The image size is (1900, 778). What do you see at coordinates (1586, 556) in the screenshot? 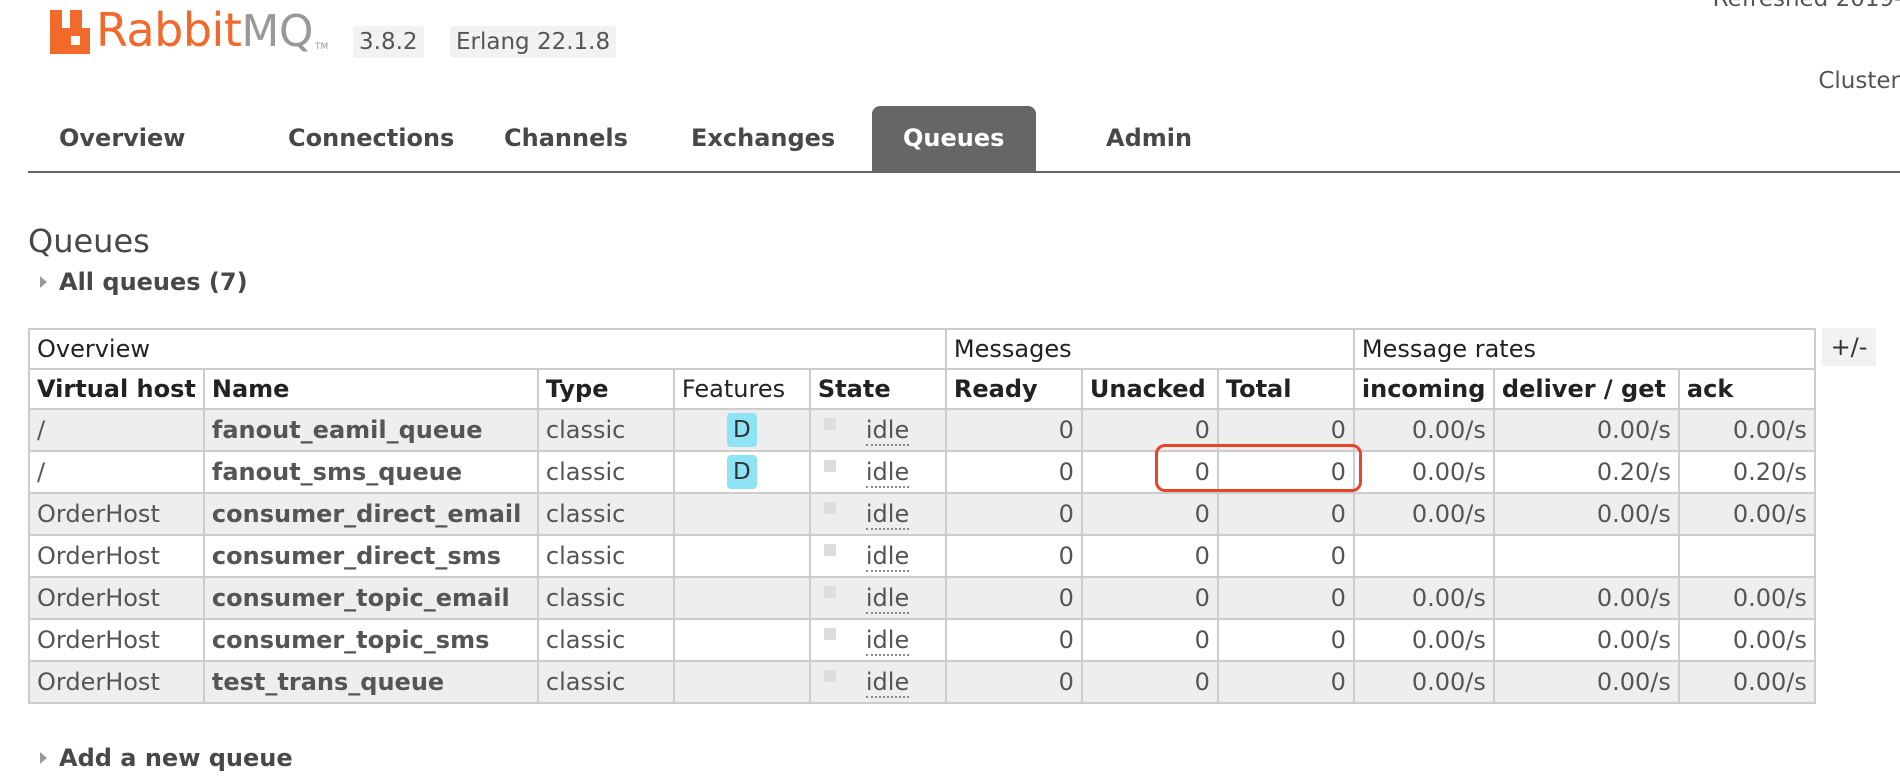
I see `deliver-rate-cell` at bounding box center [1586, 556].